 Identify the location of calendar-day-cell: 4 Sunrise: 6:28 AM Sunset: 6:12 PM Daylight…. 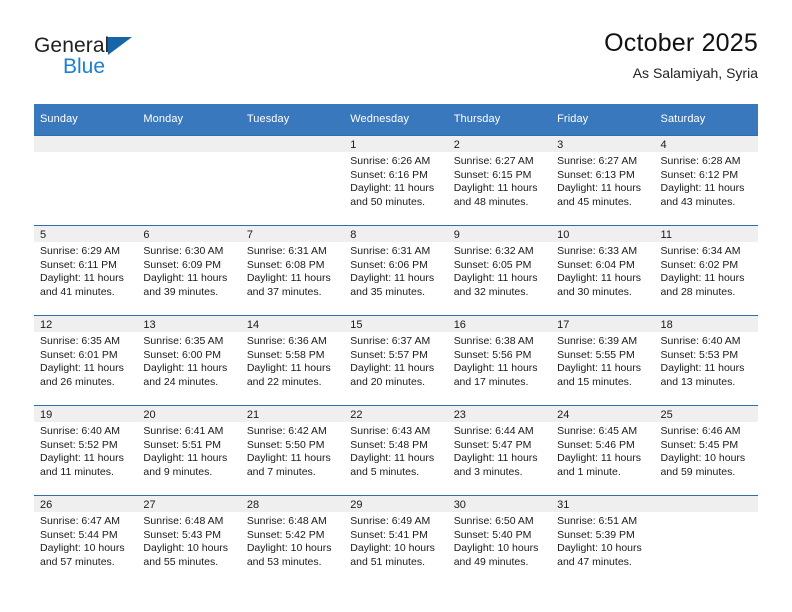
(706, 180).